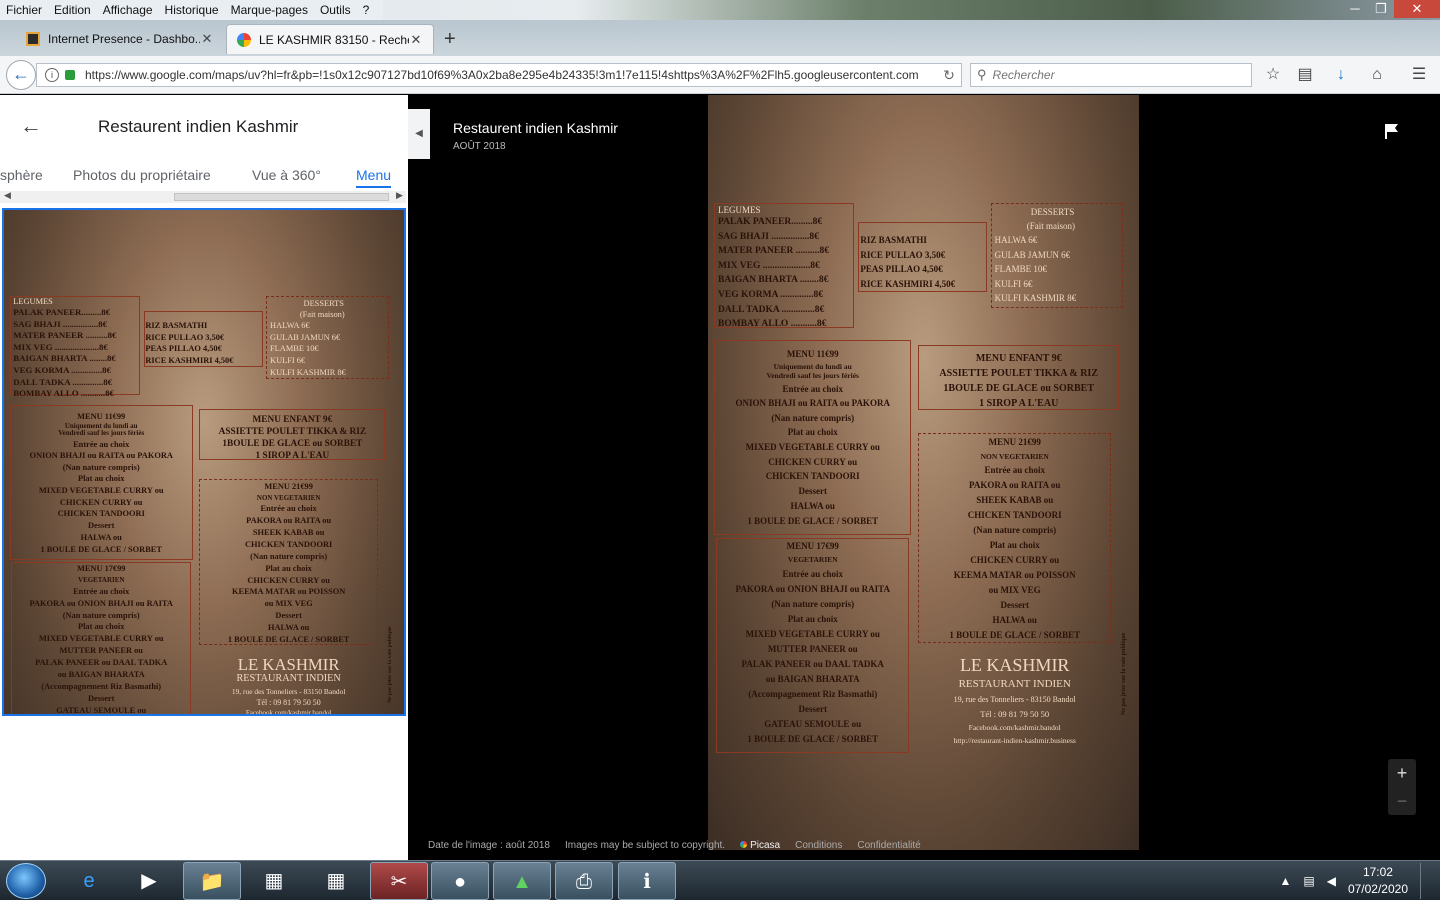  I want to click on search-bar: ⚲, so click(1111, 75).